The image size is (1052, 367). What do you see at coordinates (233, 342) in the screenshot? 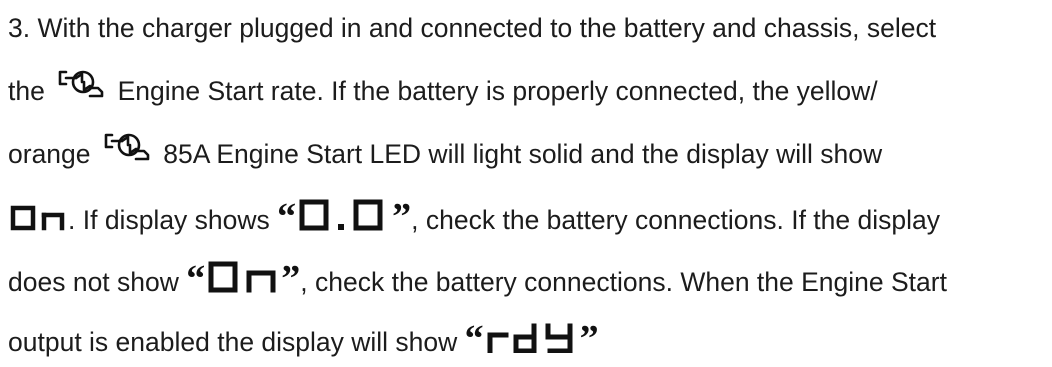
I see `text-output-enabled: output is enabled the display will show` at bounding box center [233, 342].